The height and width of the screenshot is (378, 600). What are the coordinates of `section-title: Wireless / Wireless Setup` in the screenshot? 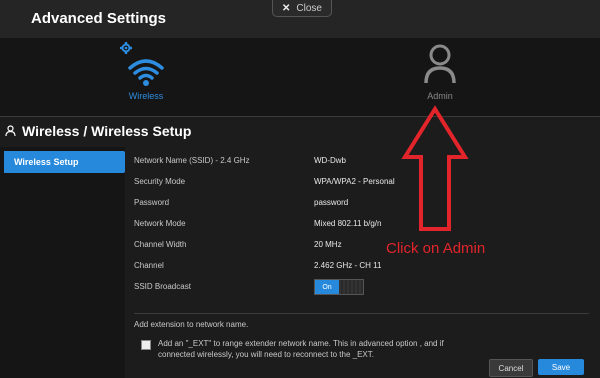 It's located at (98, 131).